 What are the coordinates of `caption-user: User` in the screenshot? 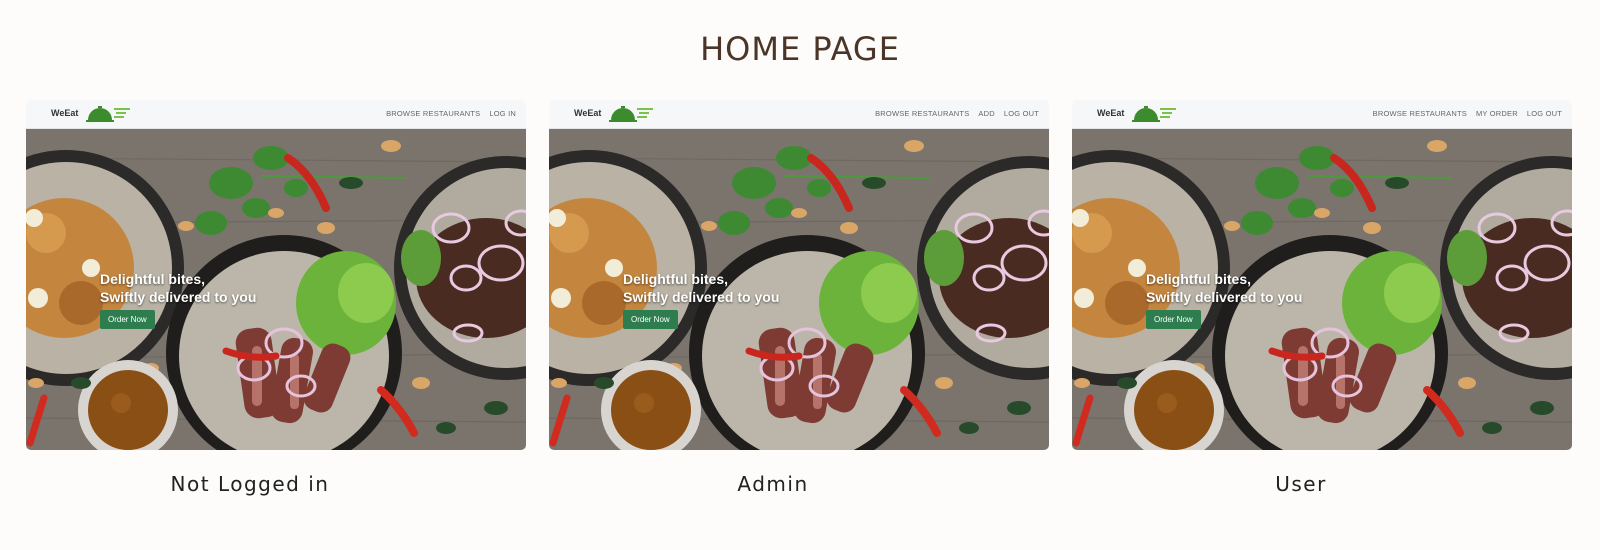 It's located at (1301, 484).